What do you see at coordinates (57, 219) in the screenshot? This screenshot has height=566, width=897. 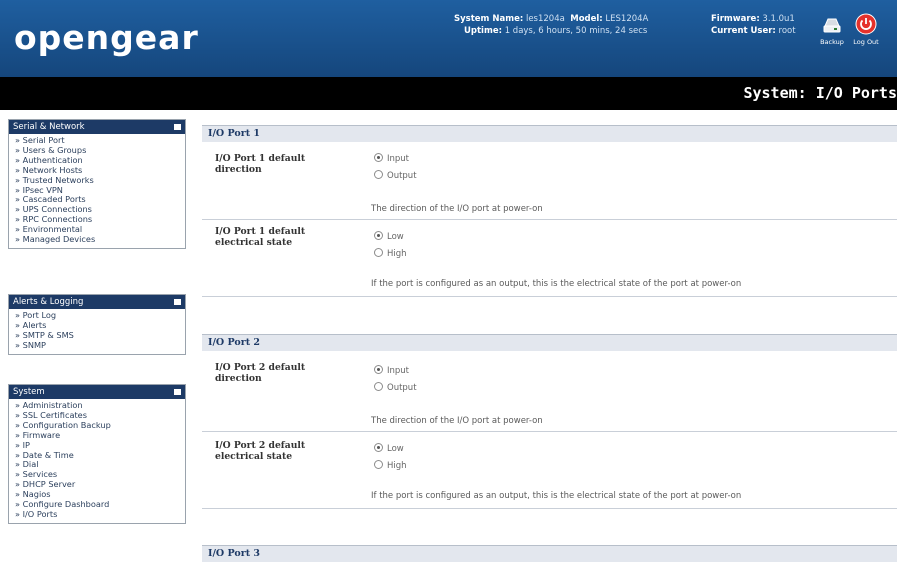 I see `sidebar-item-label: RPC Connections` at bounding box center [57, 219].